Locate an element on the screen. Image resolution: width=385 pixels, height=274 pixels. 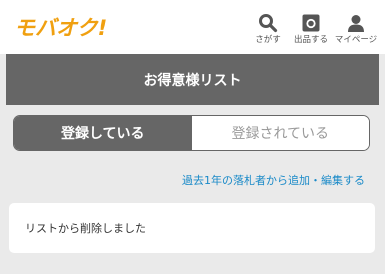
user-icon is located at coordinates (356, 23).